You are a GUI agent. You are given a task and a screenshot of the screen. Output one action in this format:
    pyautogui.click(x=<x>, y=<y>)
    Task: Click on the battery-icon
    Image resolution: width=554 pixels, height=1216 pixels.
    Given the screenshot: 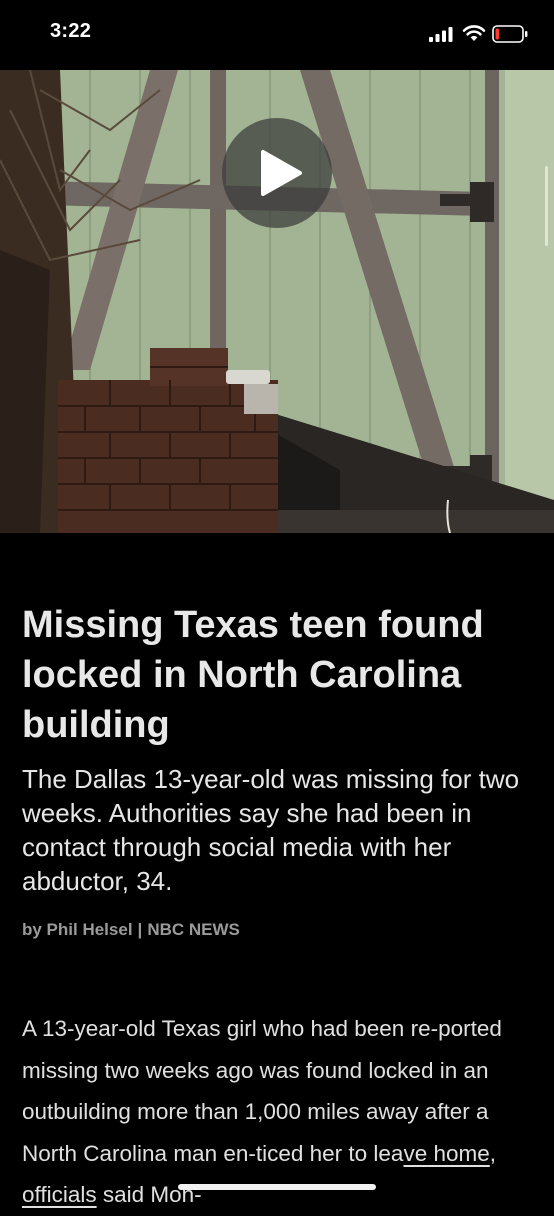 What is the action you would take?
    pyautogui.click(x=510, y=34)
    